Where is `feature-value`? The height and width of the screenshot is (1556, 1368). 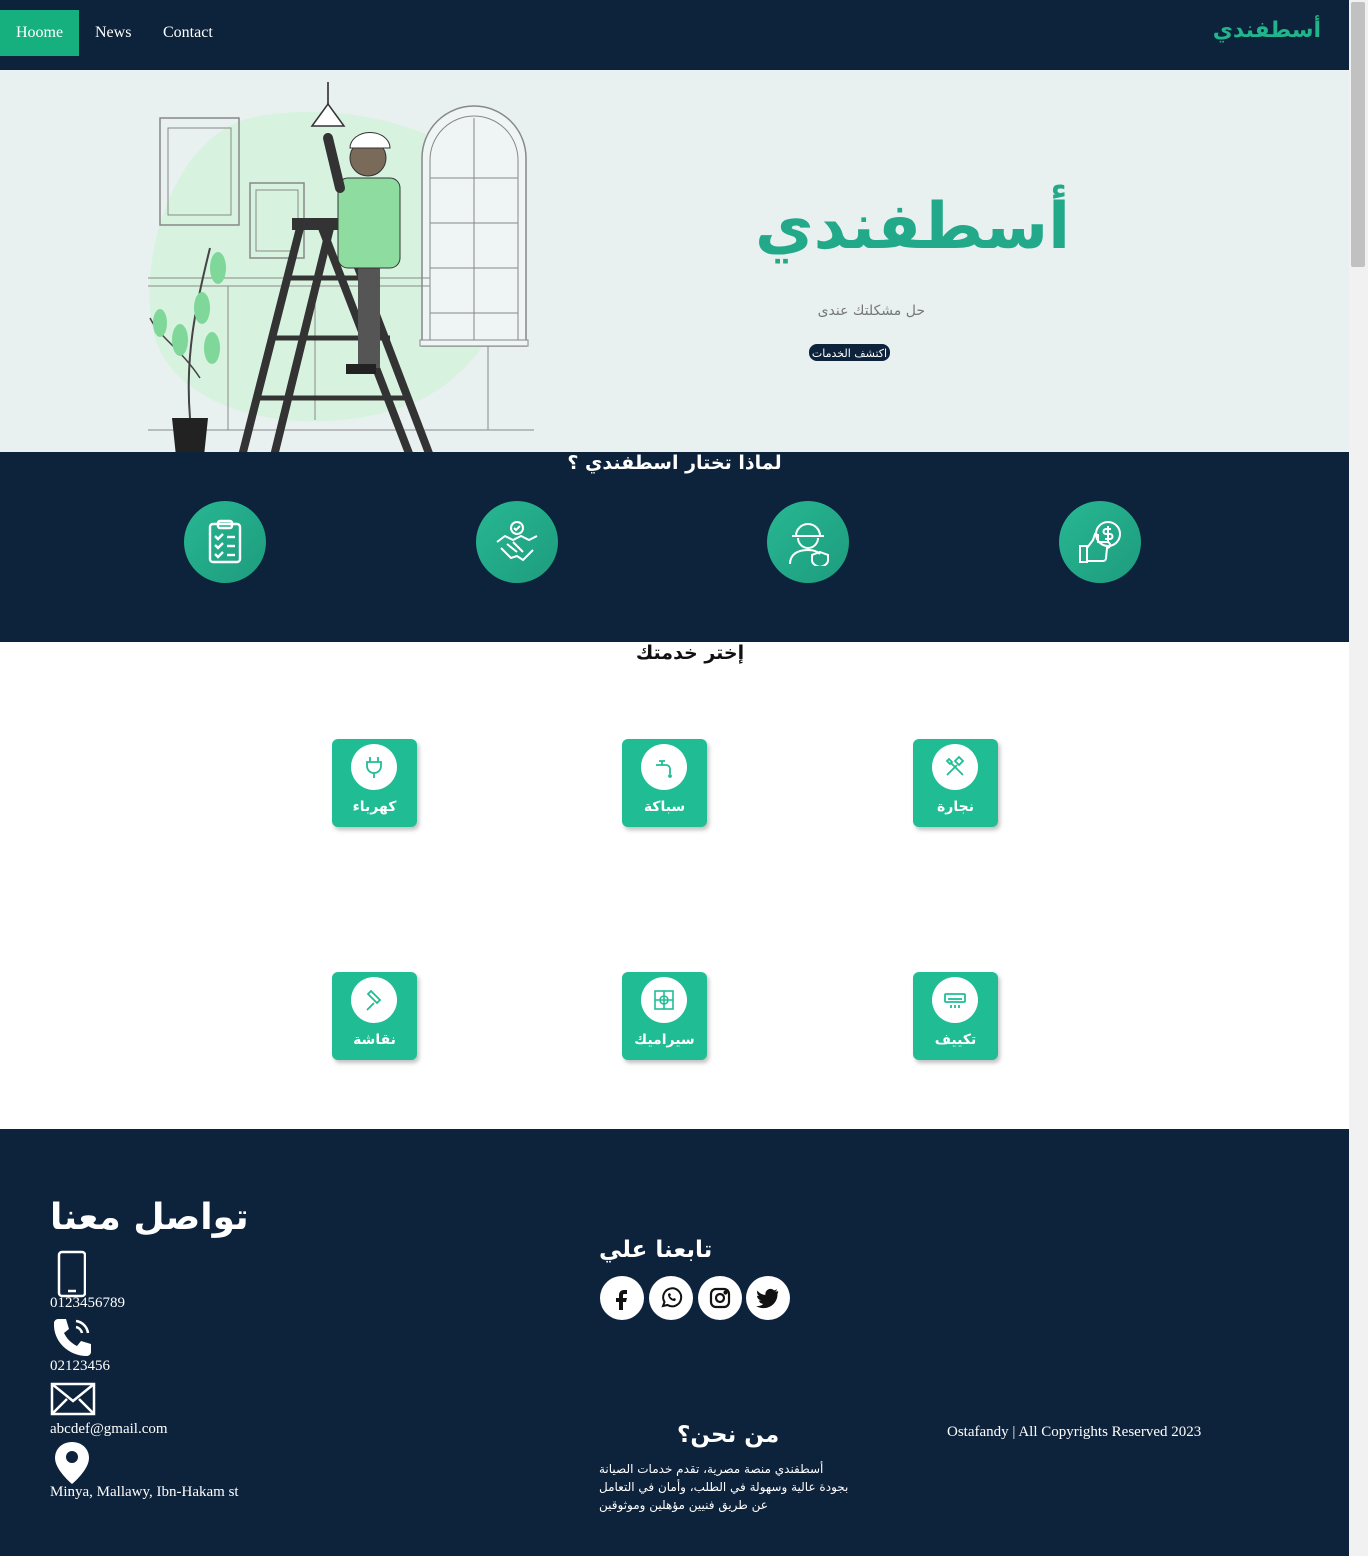
feature-value is located at coordinates (1100, 542).